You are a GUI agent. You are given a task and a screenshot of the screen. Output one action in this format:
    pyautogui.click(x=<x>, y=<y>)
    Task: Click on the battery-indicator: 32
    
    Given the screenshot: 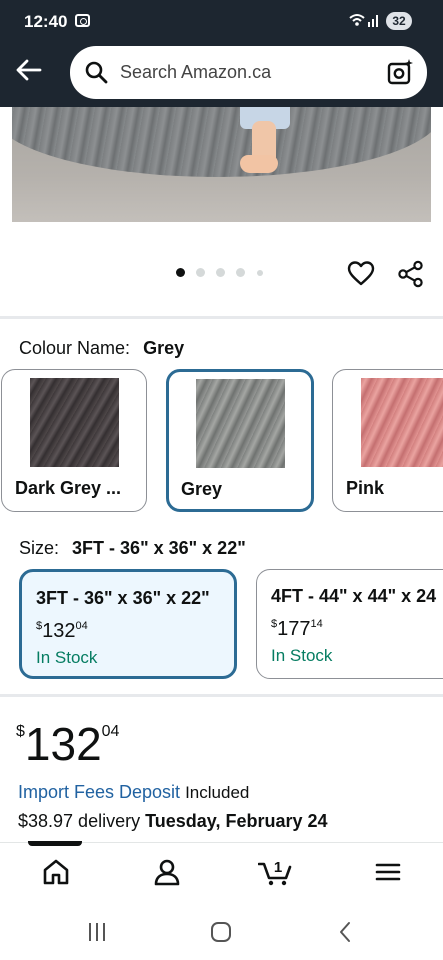 What is the action you would take?
    pyautogui.click(x=399, y=21)
    